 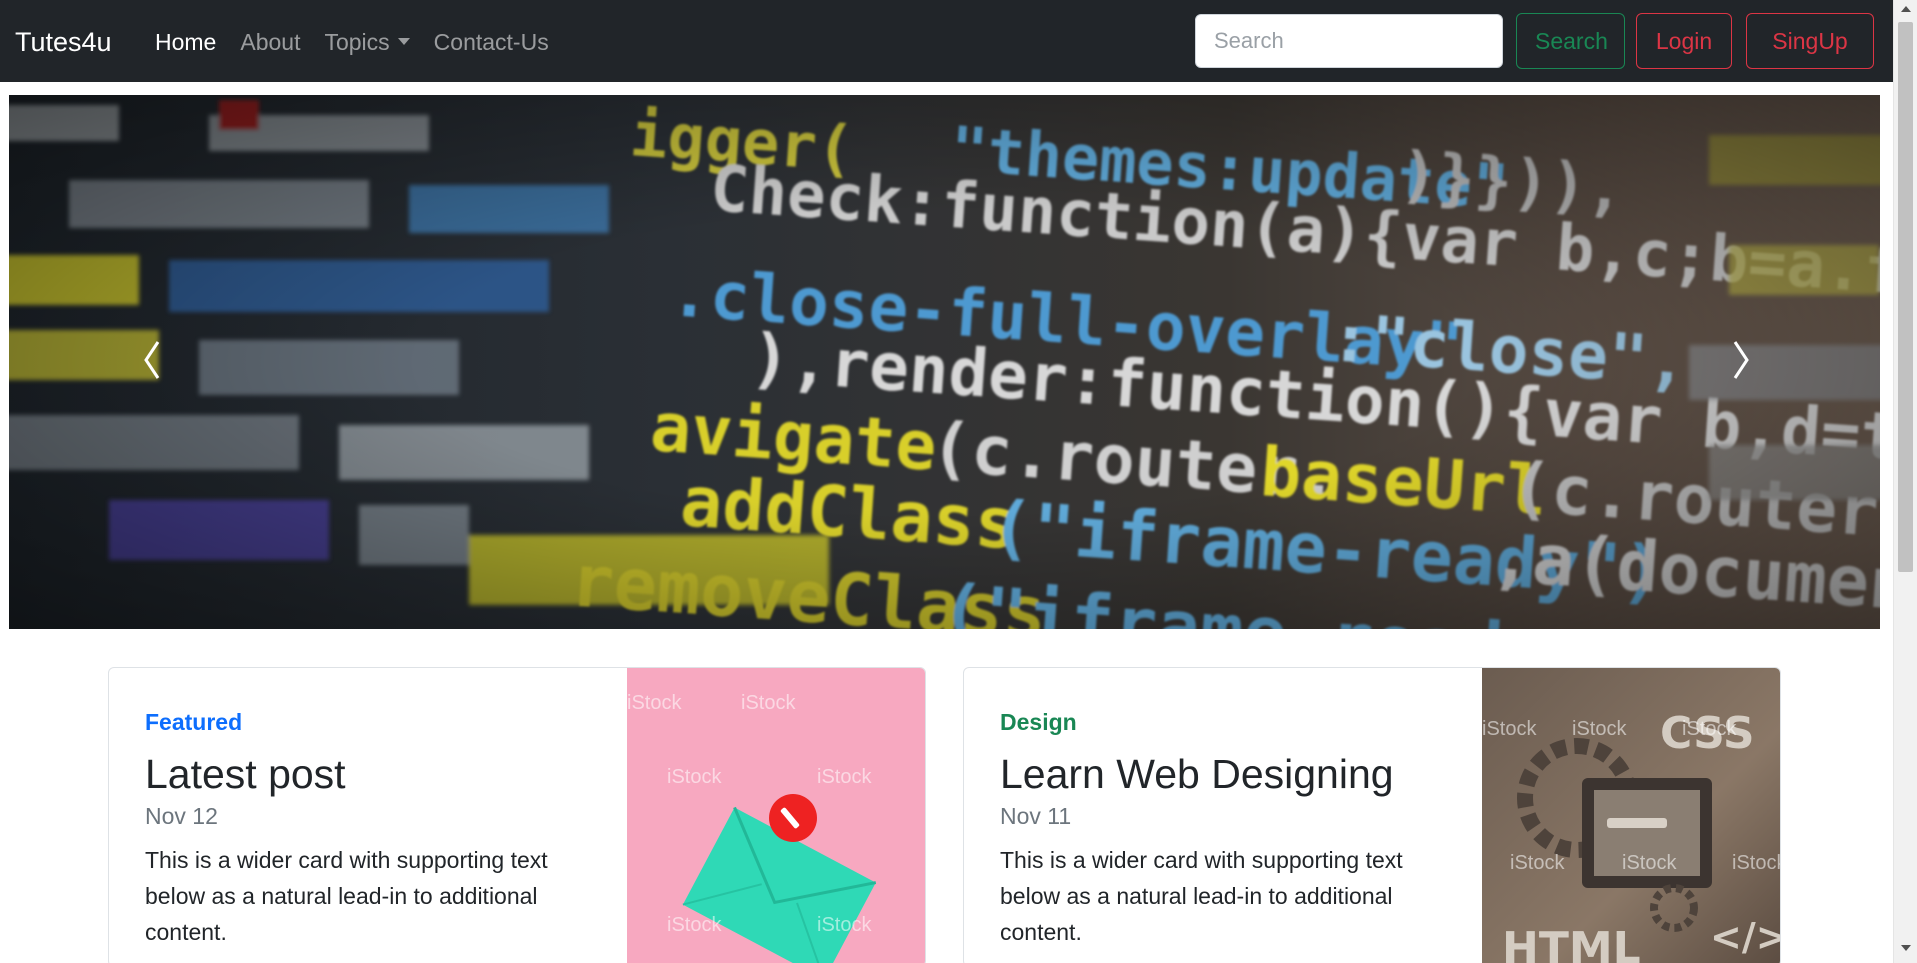 I want to click on brand-logo: Tutes4u, so click(x=63, y=42).